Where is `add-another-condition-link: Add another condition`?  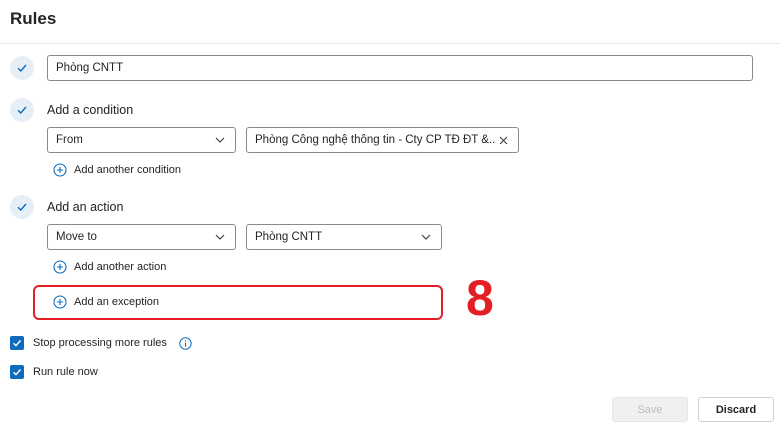 add-another-condition-link: Add another condition is located at coordinates (117, 170).